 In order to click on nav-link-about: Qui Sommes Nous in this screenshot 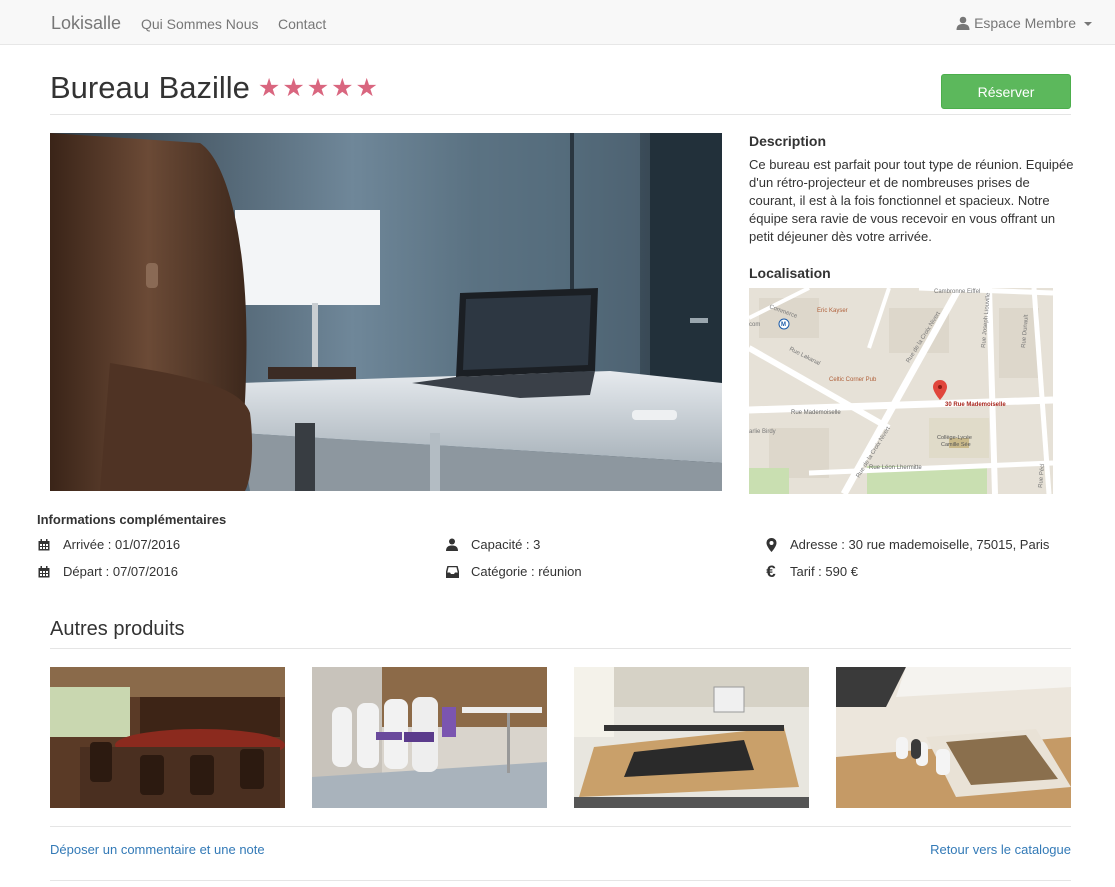, I will do `click(199, 24)`.